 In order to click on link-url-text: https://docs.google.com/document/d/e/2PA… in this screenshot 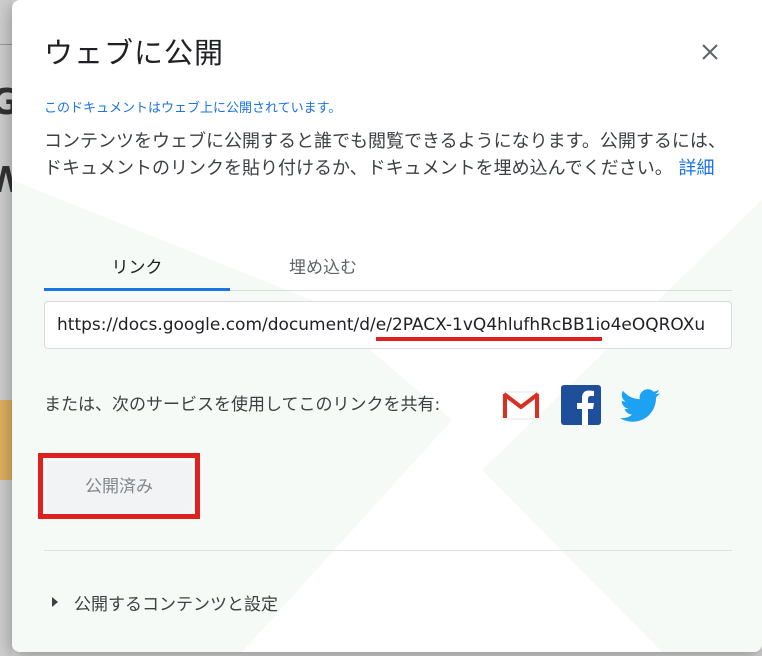, I will do `click(389, 325)`.